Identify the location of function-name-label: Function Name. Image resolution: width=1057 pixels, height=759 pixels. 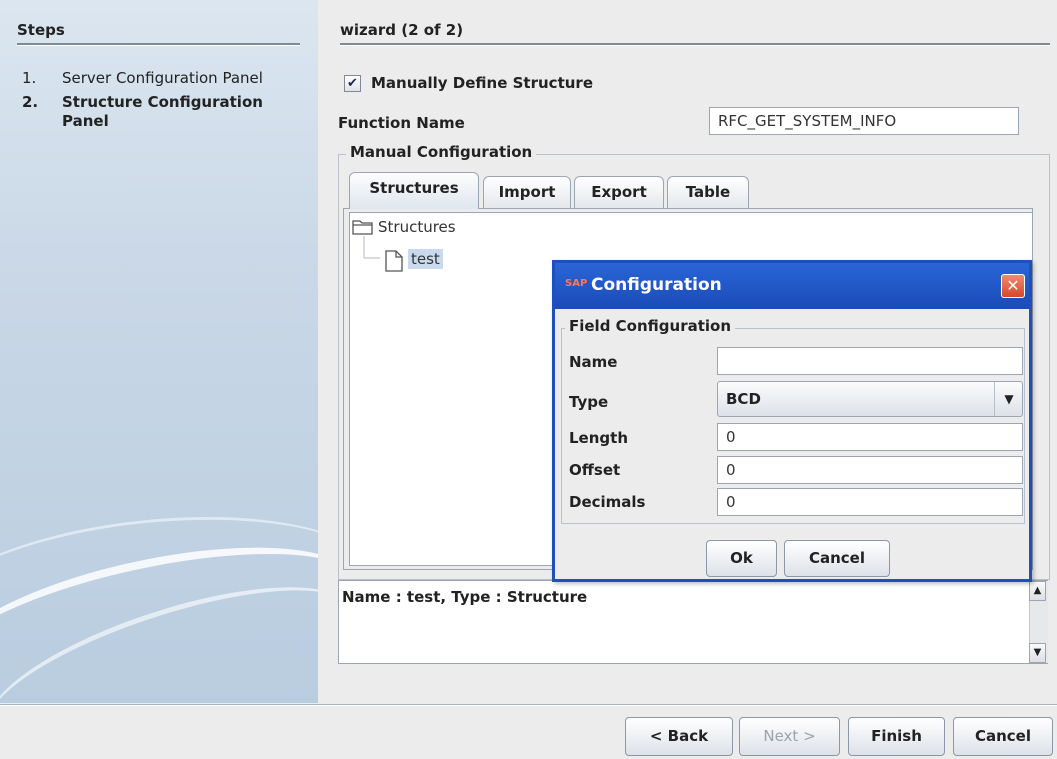
(401, 123).